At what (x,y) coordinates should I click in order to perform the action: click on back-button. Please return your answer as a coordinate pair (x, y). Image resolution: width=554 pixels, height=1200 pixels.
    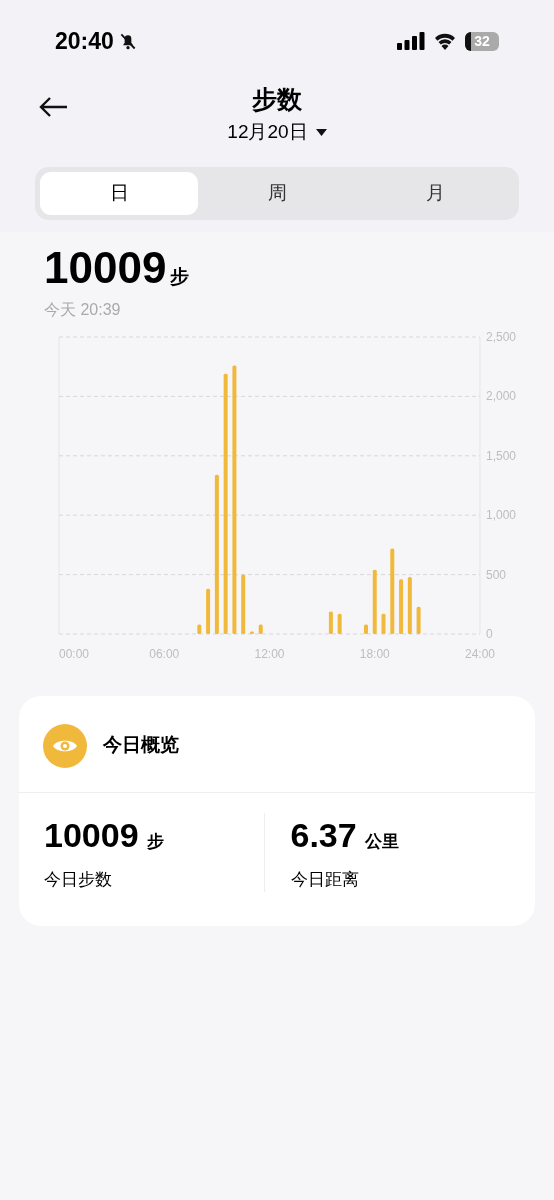
    Looking at the image, I should click on (53, 107).